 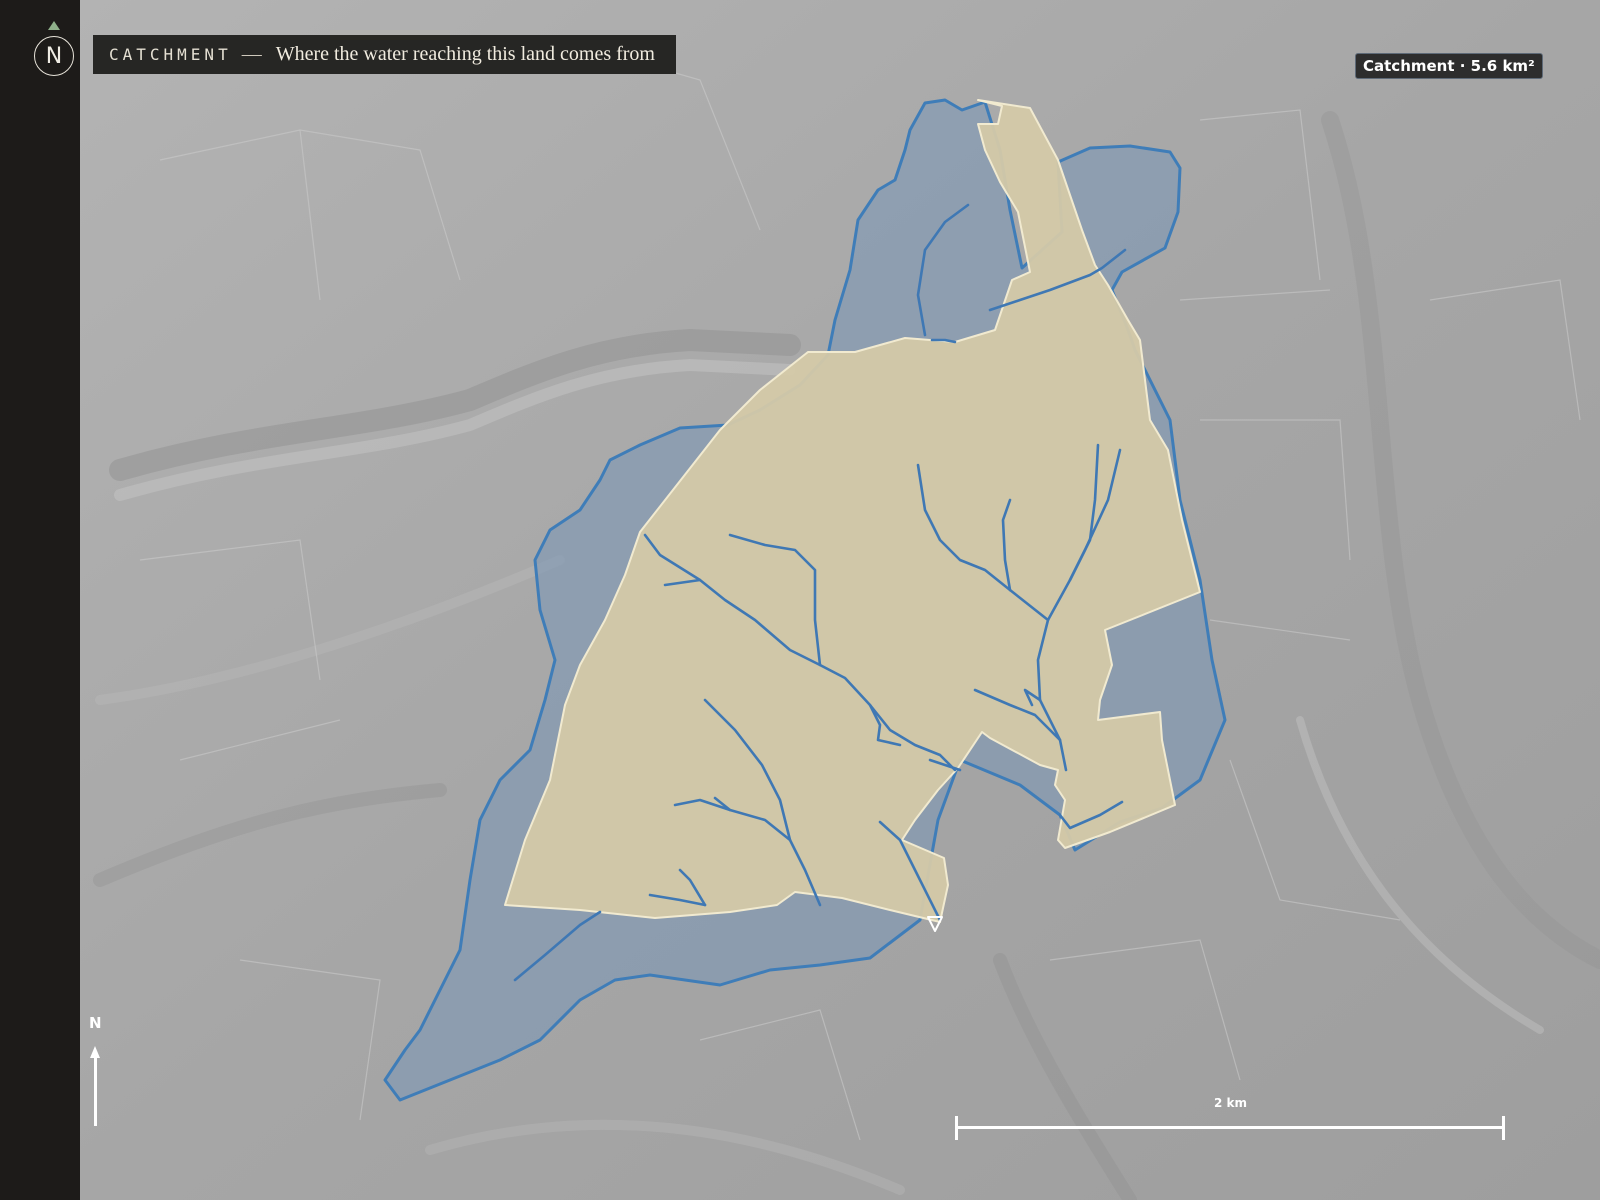 What do you see at coordinates (40, 600) in the screenshot?
I see `sidebar: N` at bounding box center [40, 600].